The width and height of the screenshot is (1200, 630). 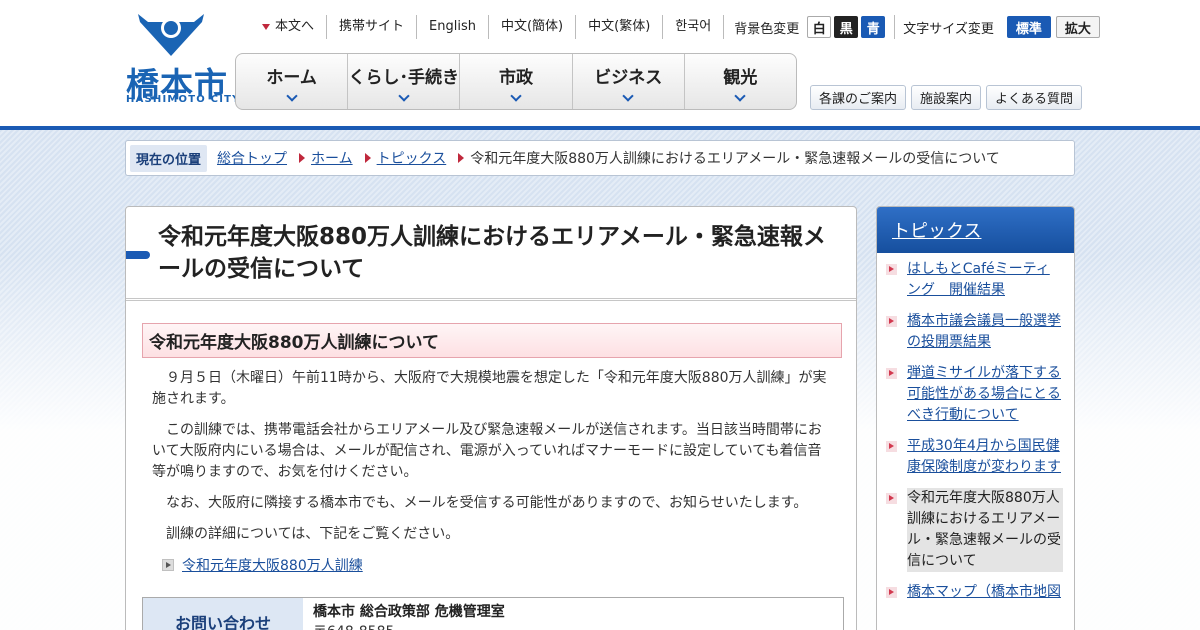 I want to click on sidebar-item: 弾道ミサイルが落下する可能性がある場合にとるべき行動について, so click(x=975, y=394).